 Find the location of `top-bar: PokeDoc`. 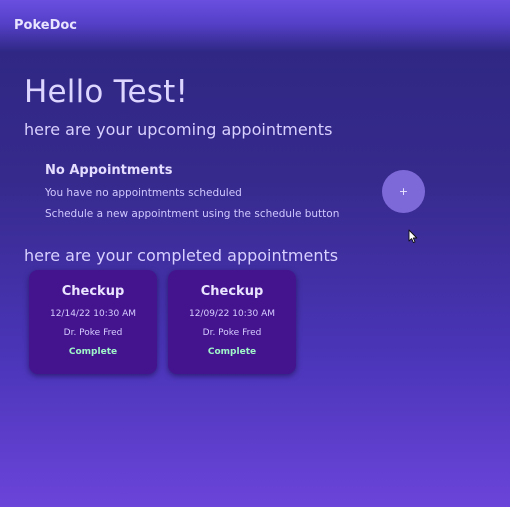

top-bar: PokeDoc is located at coordinates (255, 26).